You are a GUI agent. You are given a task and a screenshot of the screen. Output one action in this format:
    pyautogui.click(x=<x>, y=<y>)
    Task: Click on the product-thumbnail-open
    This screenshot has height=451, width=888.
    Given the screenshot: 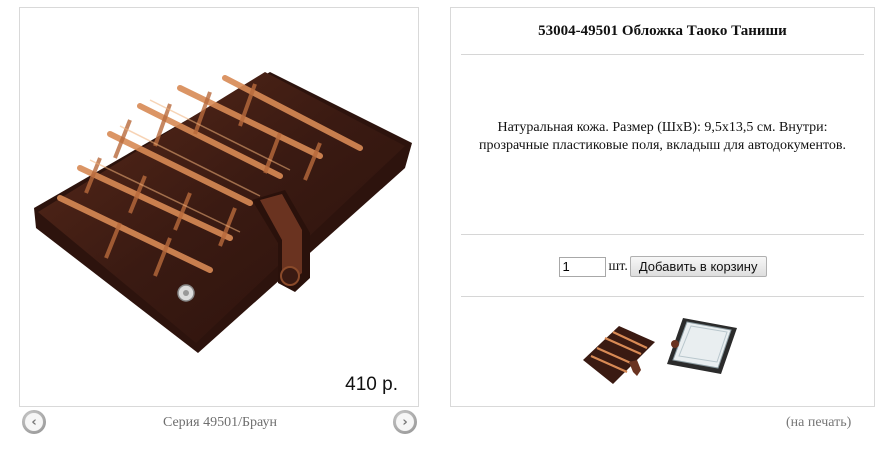 What is the action you would take?
    pyautogui.click(x=703, y=346)
    